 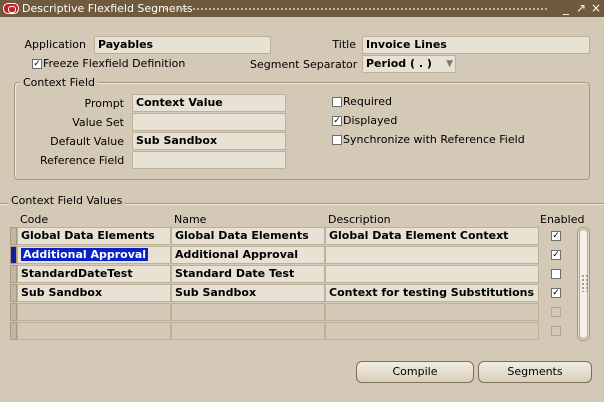 I want to click on close-icon: ×, so click(x=596, y=8).